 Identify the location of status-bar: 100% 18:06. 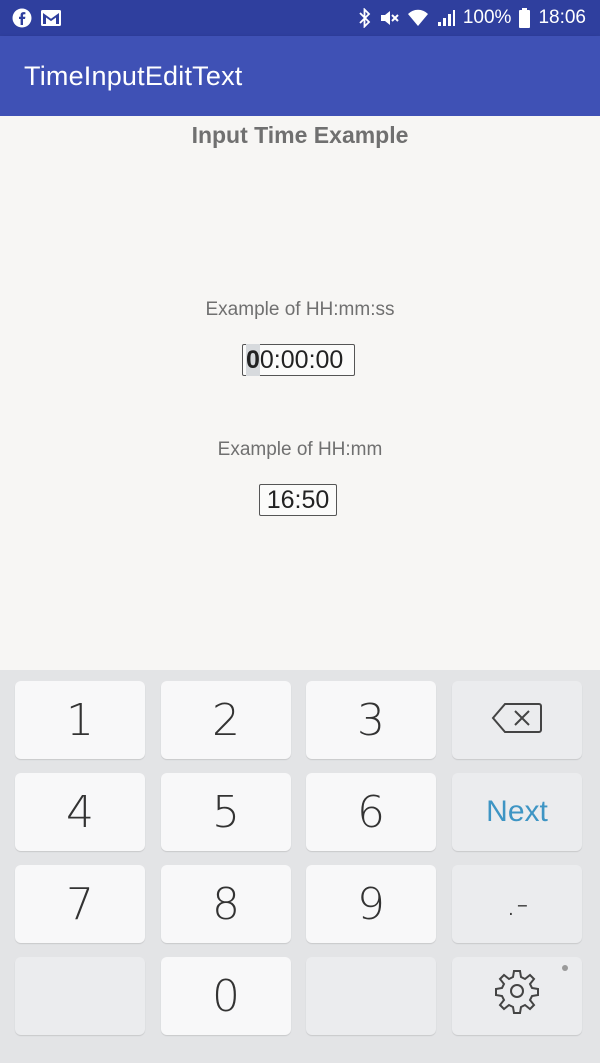
(300, 18).